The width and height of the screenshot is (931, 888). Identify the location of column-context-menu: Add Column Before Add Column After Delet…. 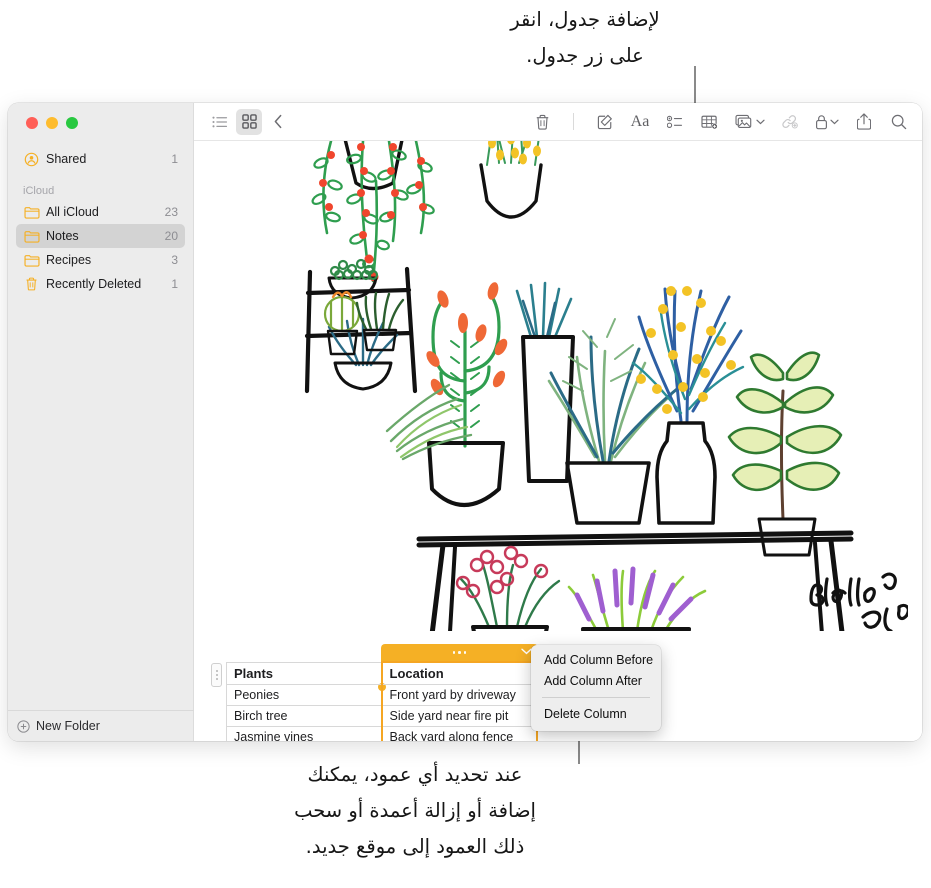
(596, 688).